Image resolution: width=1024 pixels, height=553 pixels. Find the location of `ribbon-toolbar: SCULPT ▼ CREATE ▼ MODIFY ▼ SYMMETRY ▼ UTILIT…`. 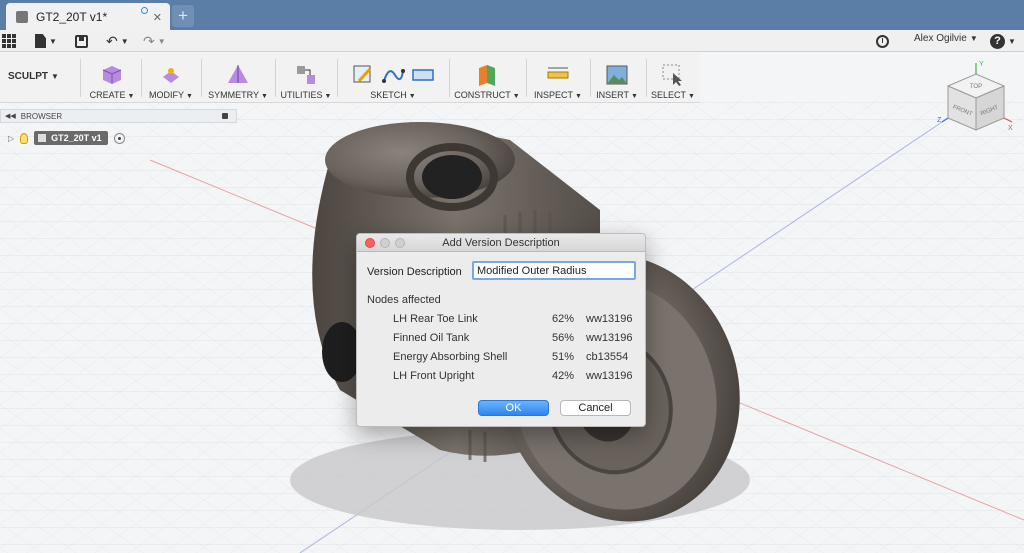

ribbon-toolbar: SCULPT ▼ CREATE ▼ MODIFY ▼ SYMMETRY ▼ UTILIT… is located at coordinates (350, 78).